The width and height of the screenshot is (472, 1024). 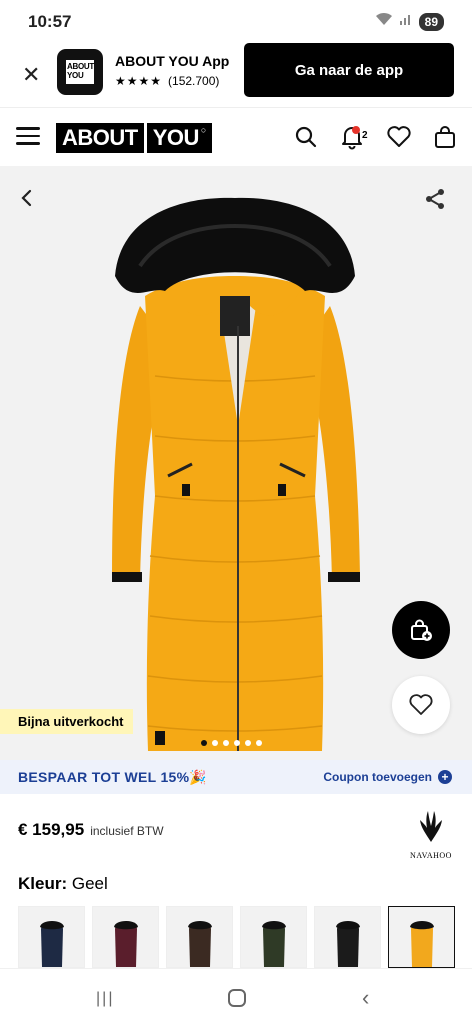 What do you see at coordinates (445, 137) in the screenshot?
I see `bag-icon` at bounding box center [445, 137].